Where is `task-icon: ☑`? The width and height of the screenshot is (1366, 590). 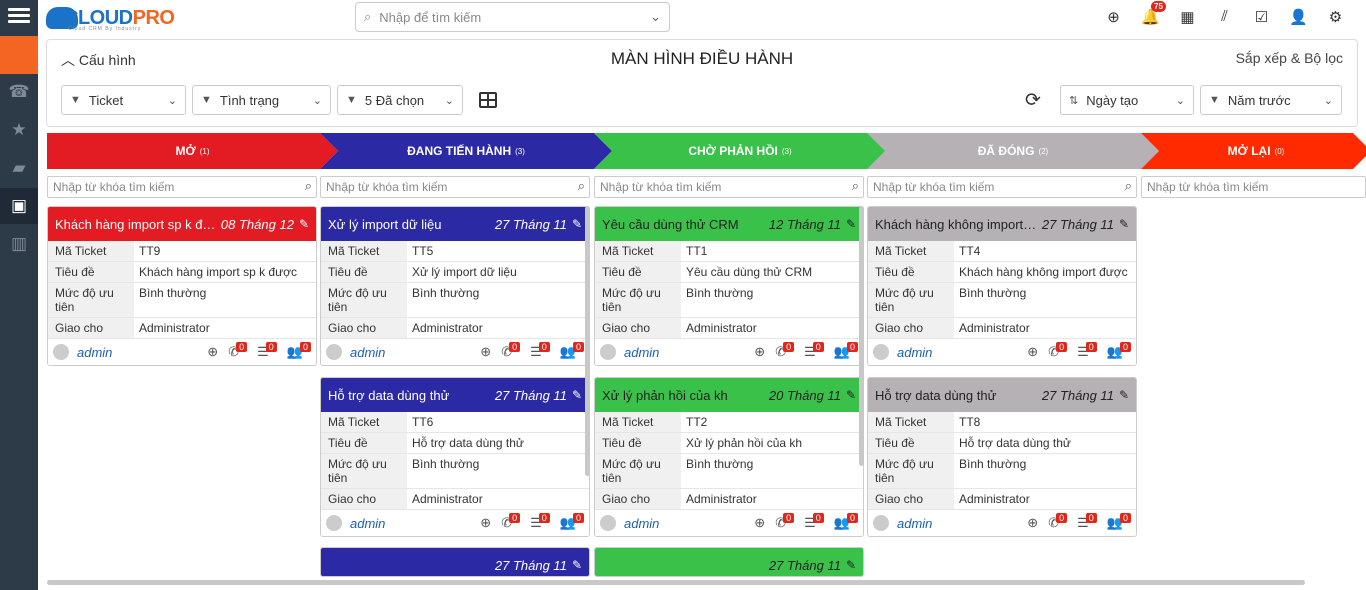 task-icon: ☑ is located at coordinates (1261, 17).